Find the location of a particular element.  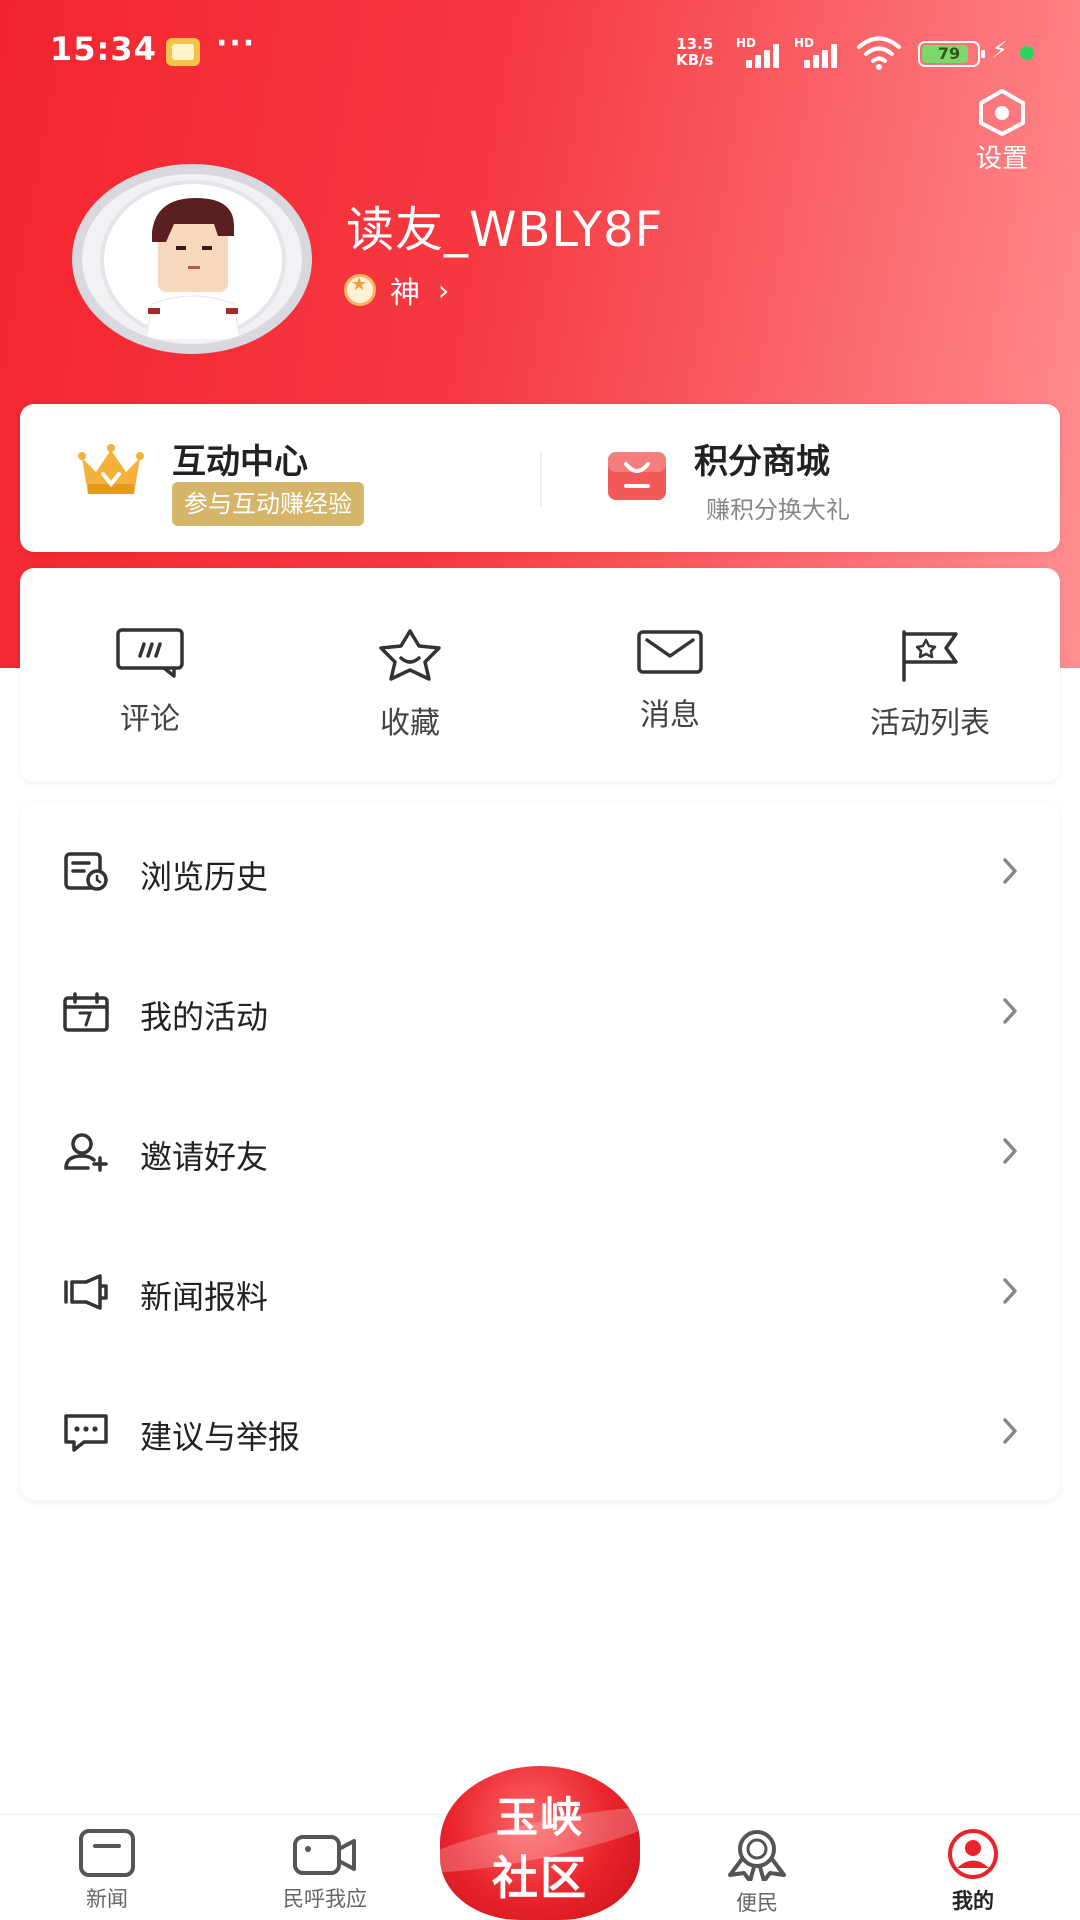

menu-item-browsing-history: 浏览历史 is located at coordinates (540, 872).